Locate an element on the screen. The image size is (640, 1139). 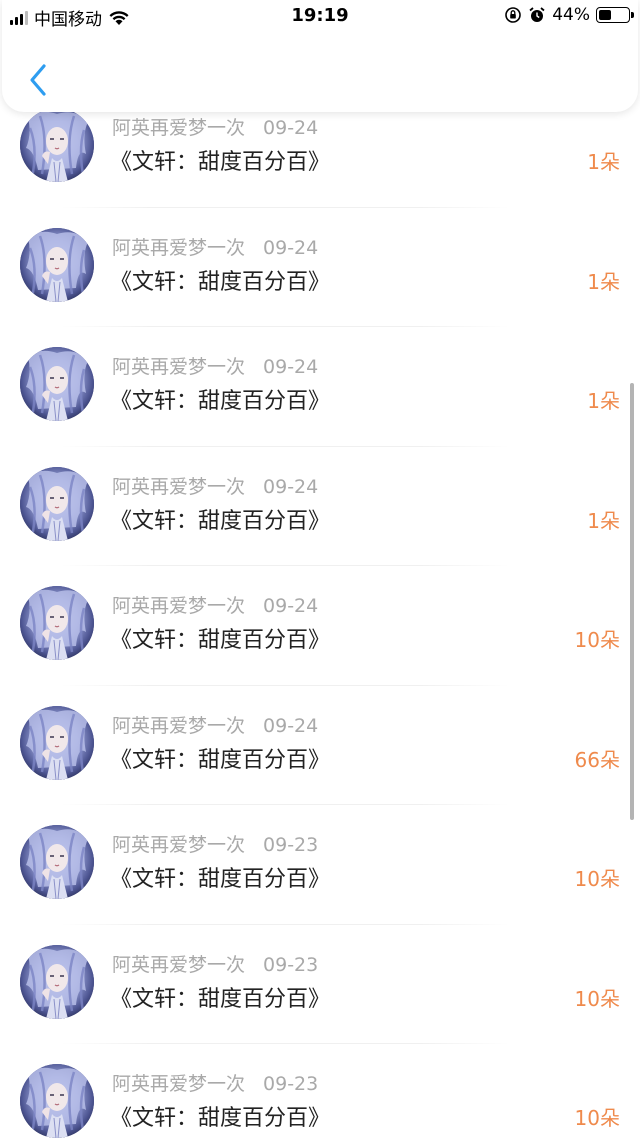
status-right: 44% is located at coordinates (569, 15).